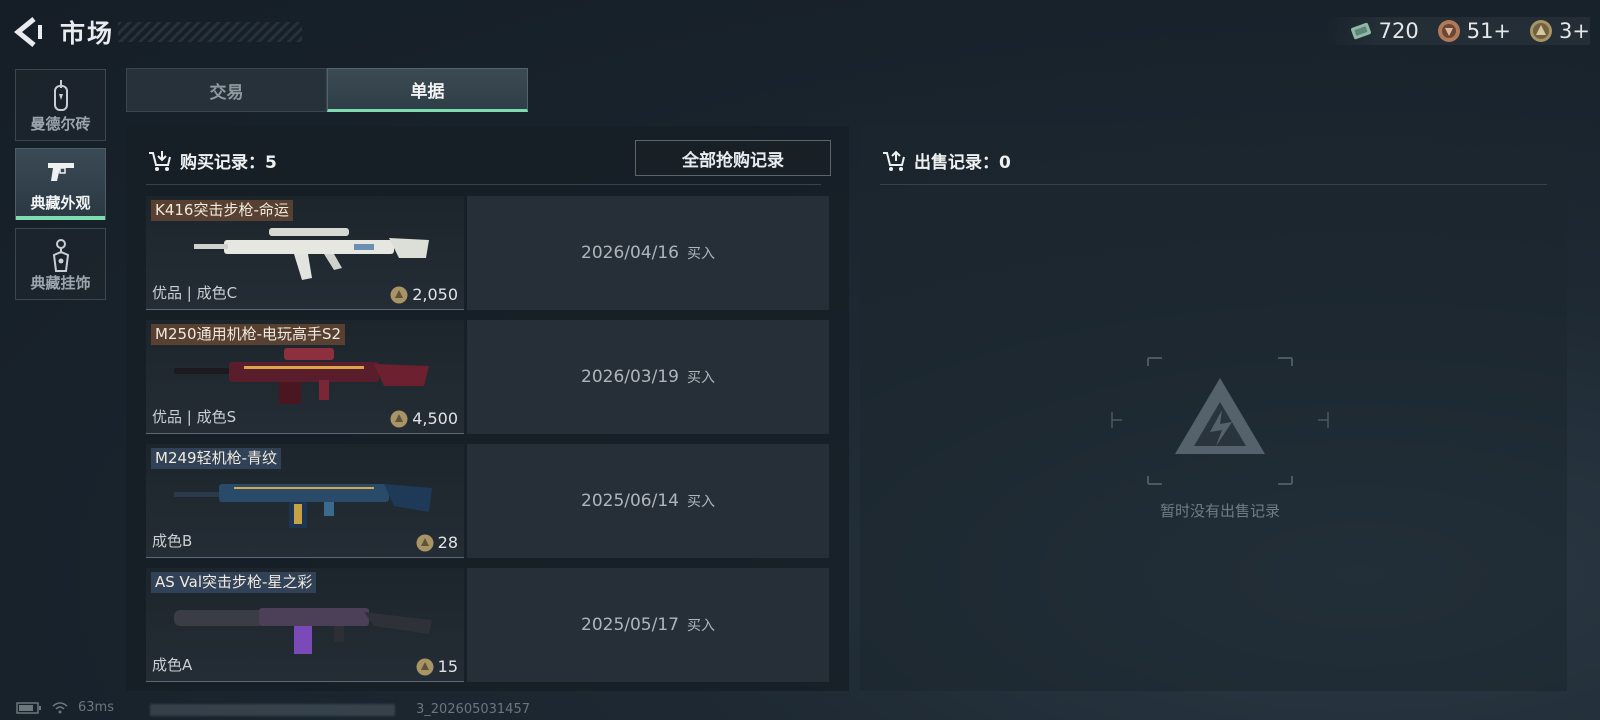 Image resolution: width=1600 pixels, height=720 pixels. What do you see at coordinates (1220, 421) in the screenshot?
I see `empty-state-logo-icon` at bounding box center [1220, 421].